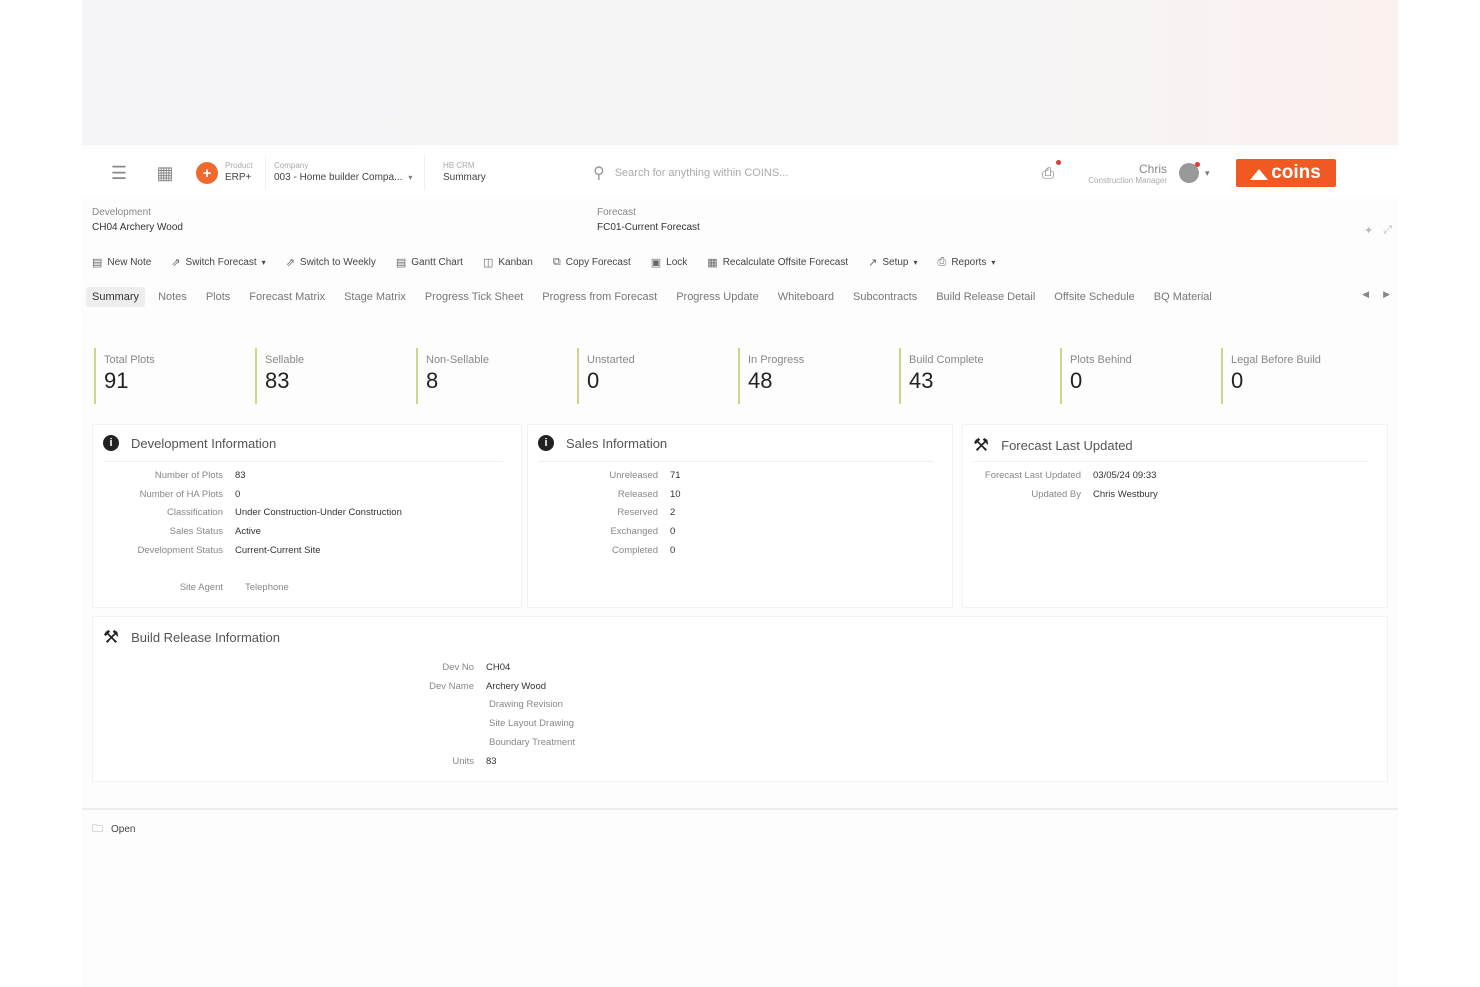 The height and width of the screenshot is (987, 1480). I want to click on chevron-left-icon: ◀, so click(1365, 294).